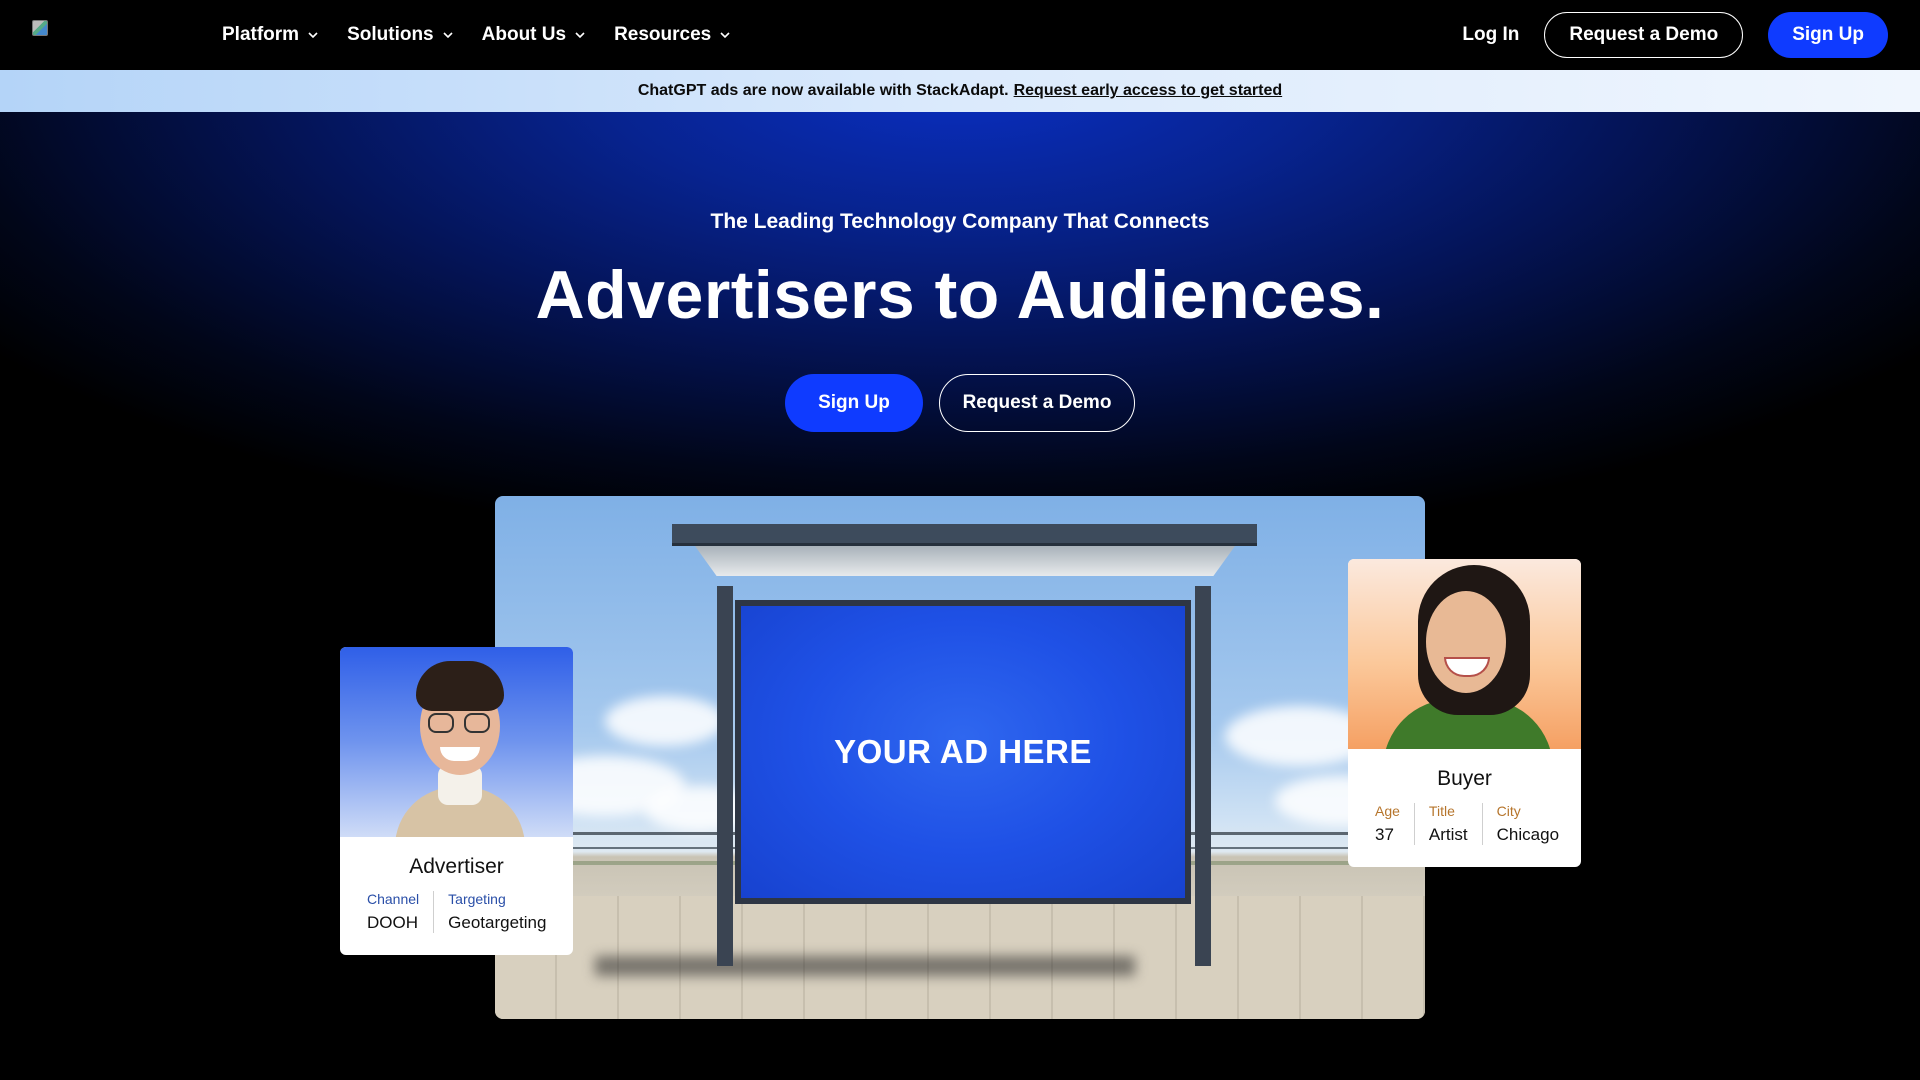  What do you see at coordinates (456, 866) in the screenshot?
I see `advertiser-role: Advertiser` at bounding box center [456, 866].